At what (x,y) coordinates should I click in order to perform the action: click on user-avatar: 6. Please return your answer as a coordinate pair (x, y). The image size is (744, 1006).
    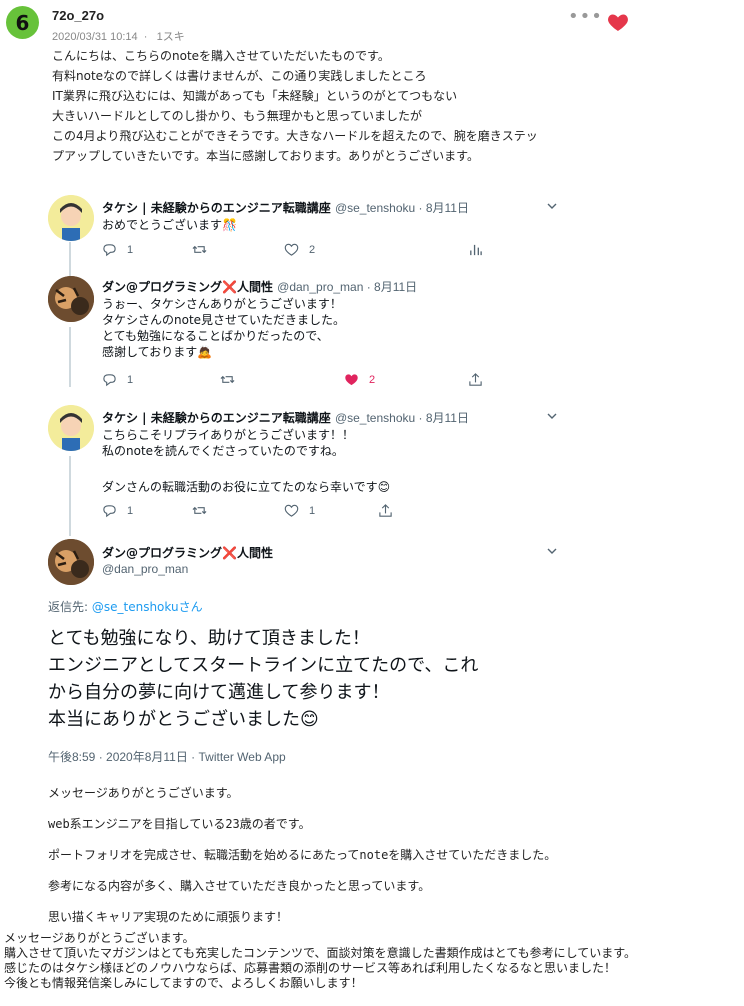
    Looking at the image, I should click on (22, 22).